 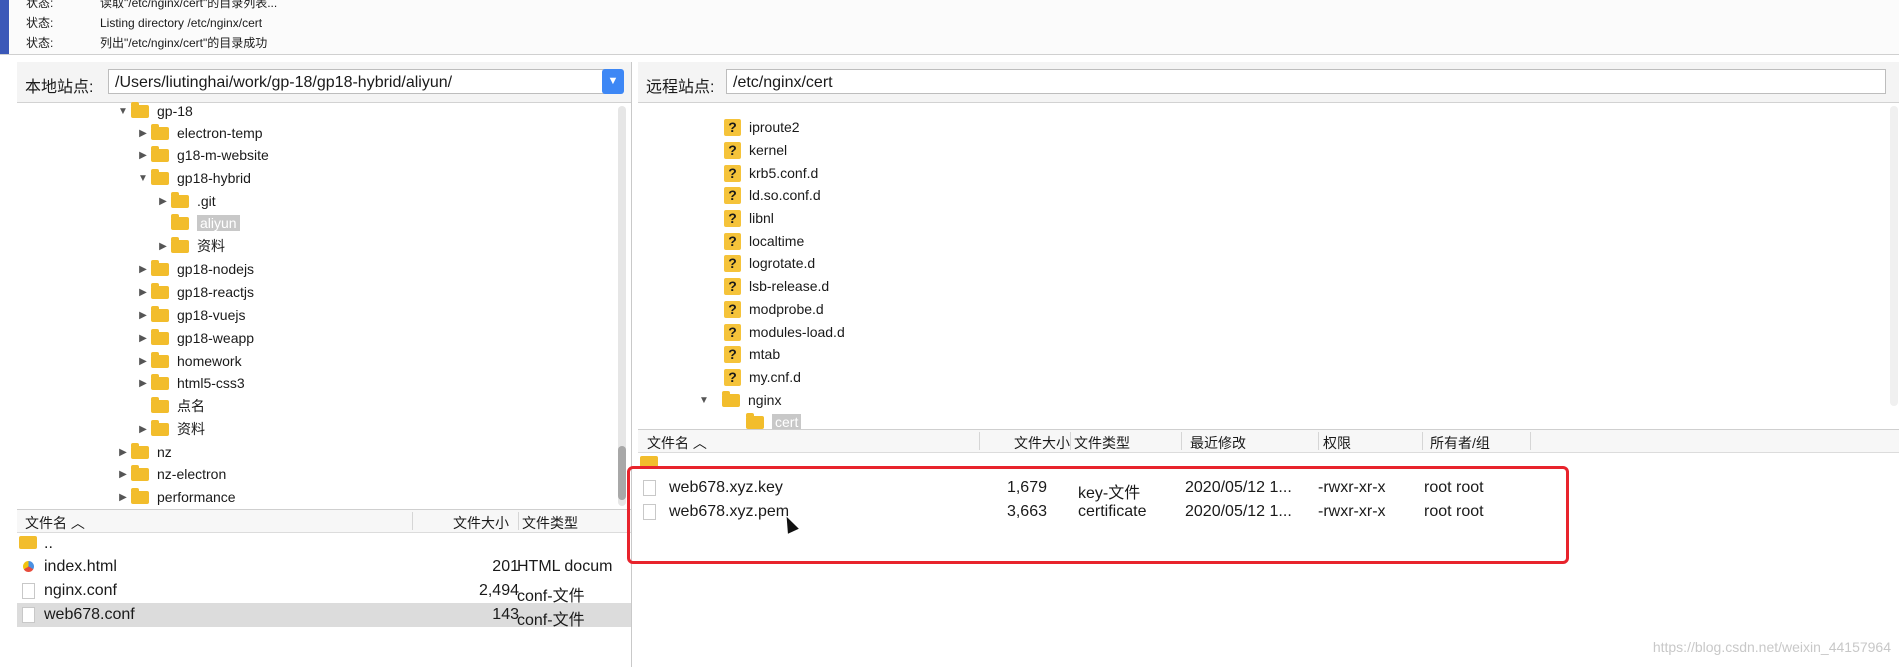 What do you see at coordinates (190, 383) in the screenshot?
I see `tree-item: ▶ html5-css3` at bounding box center [190, 383].